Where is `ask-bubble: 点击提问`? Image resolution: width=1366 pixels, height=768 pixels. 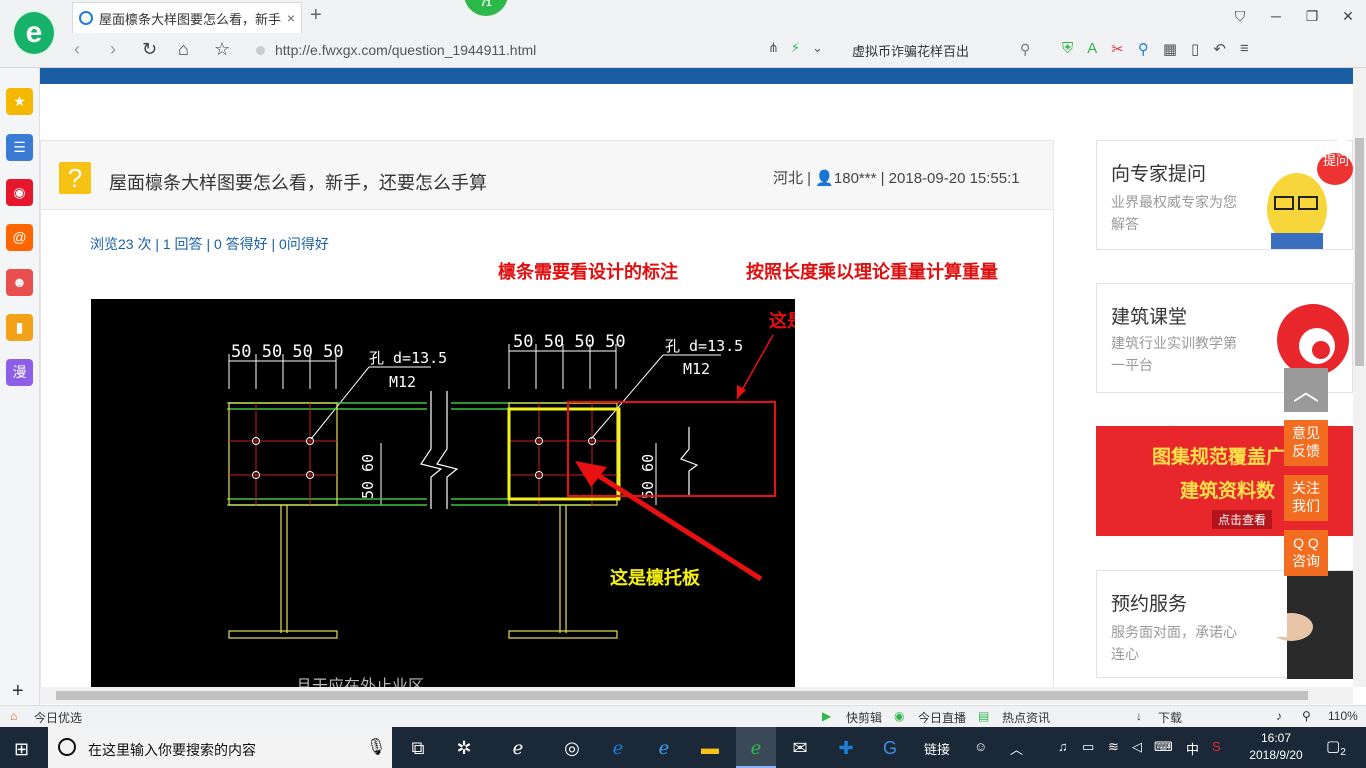
ask-bubble: 点击提问 is located at coordinates (1338, 153).